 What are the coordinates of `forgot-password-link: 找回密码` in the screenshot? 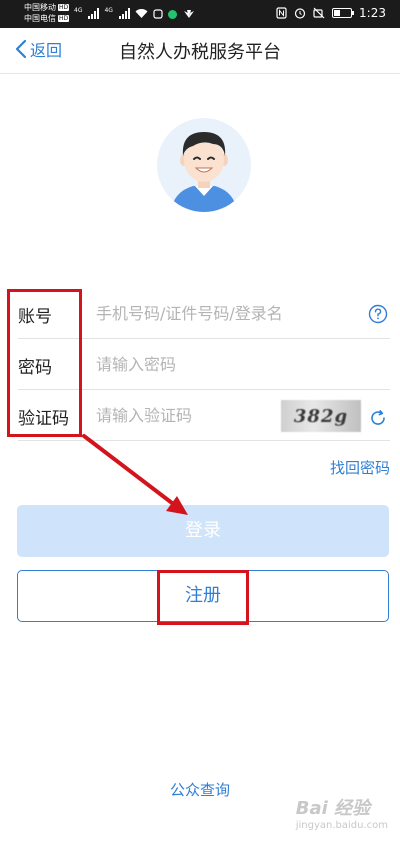 It's located at (360, 467).